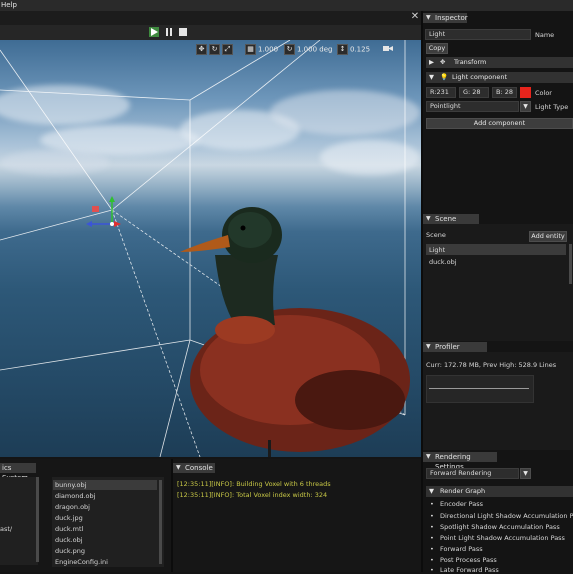 Image resolution: width=573 pixels, height=574 pixels. What do you see at coordinates (105, 529) in the screenshot?
I see `file-item: duck.mtl` at bounding box center [105, 529].